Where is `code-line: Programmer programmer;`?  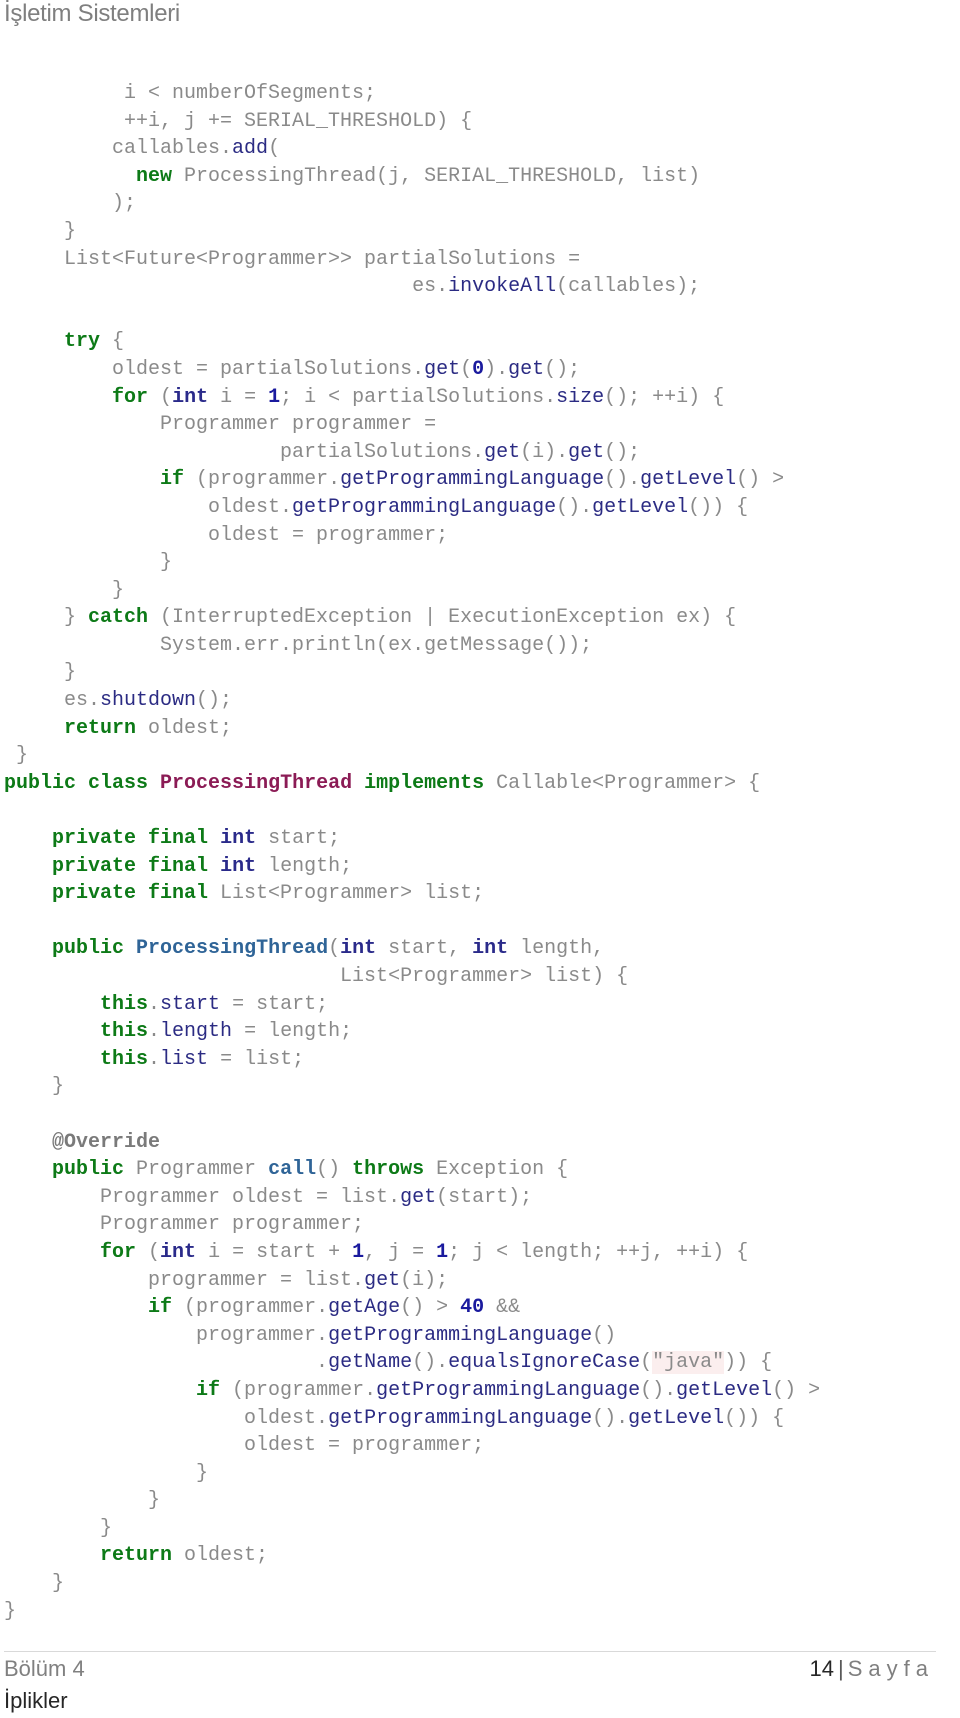 code-line: Programmer programmer; is located at coordinates (412, 1225).